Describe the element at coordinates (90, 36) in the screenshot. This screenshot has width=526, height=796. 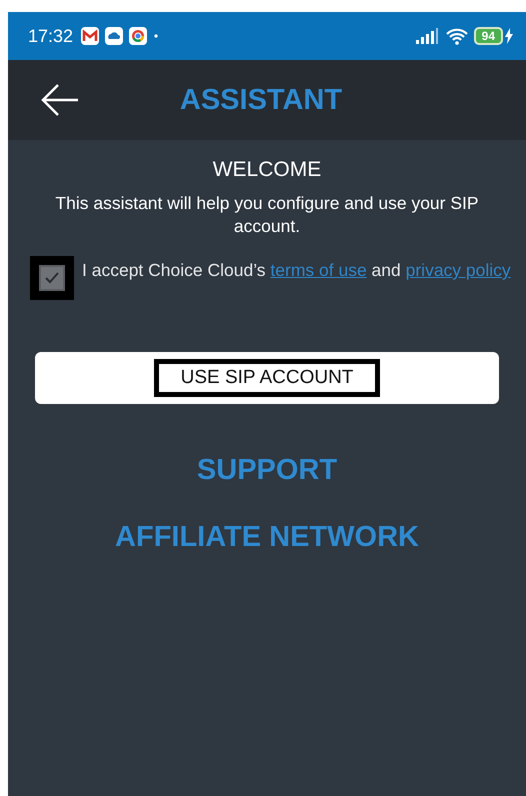
I see `mail-icon` at that location.